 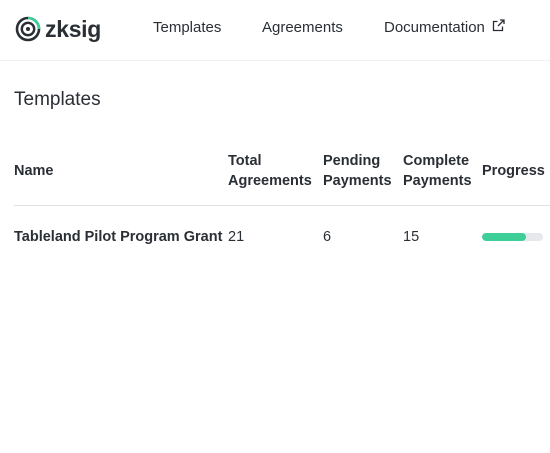 I want to click on nav-templates-link: Templates, so click(x=187, y=28).